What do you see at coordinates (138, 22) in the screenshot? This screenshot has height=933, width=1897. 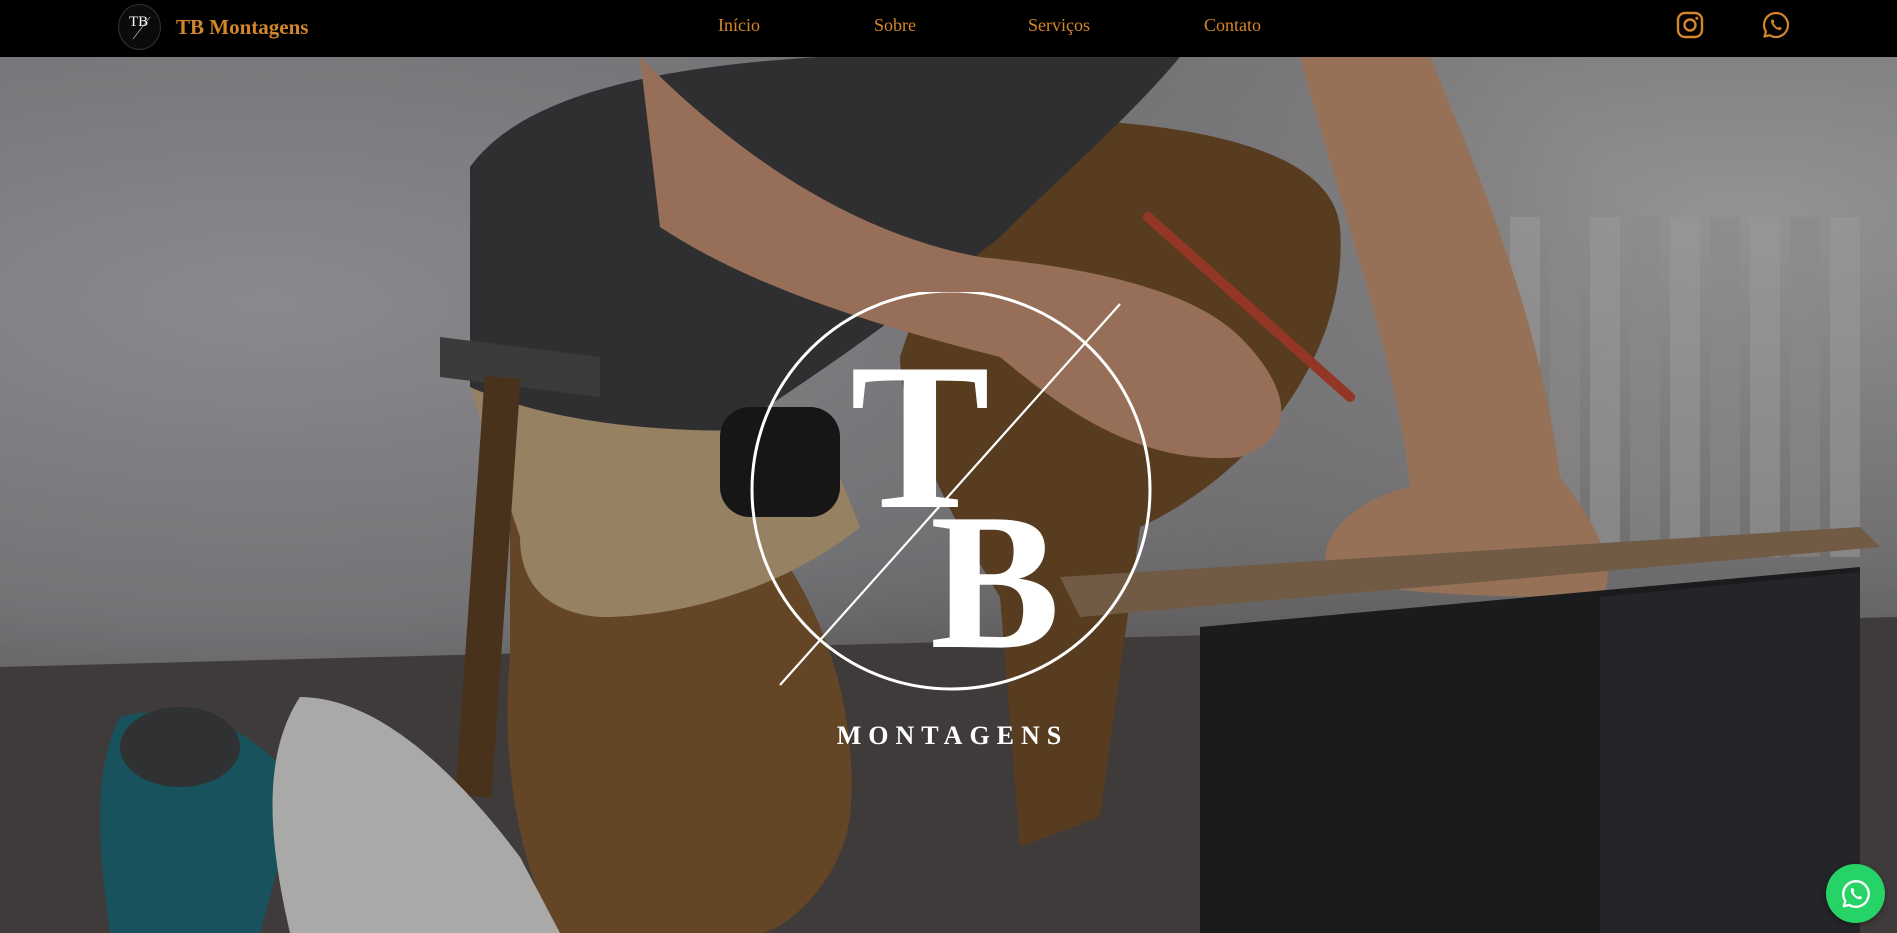 I see `brand-logo-letters: TB` at bounding box center [138, 22].